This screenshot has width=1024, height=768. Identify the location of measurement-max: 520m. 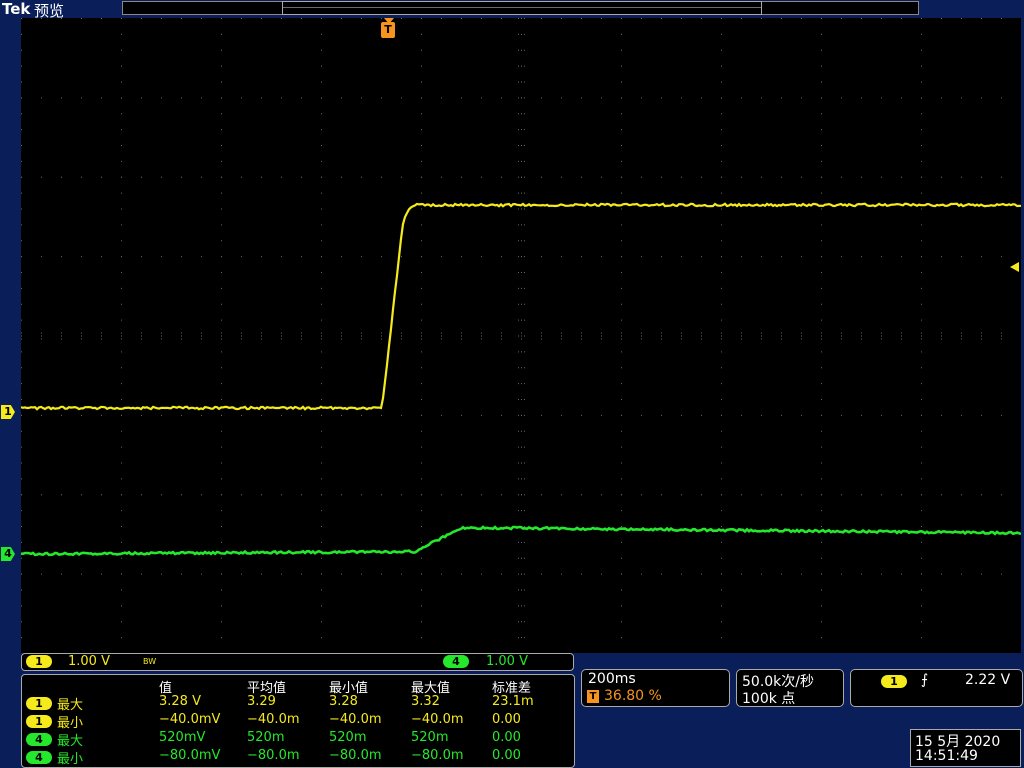
(429, 737).